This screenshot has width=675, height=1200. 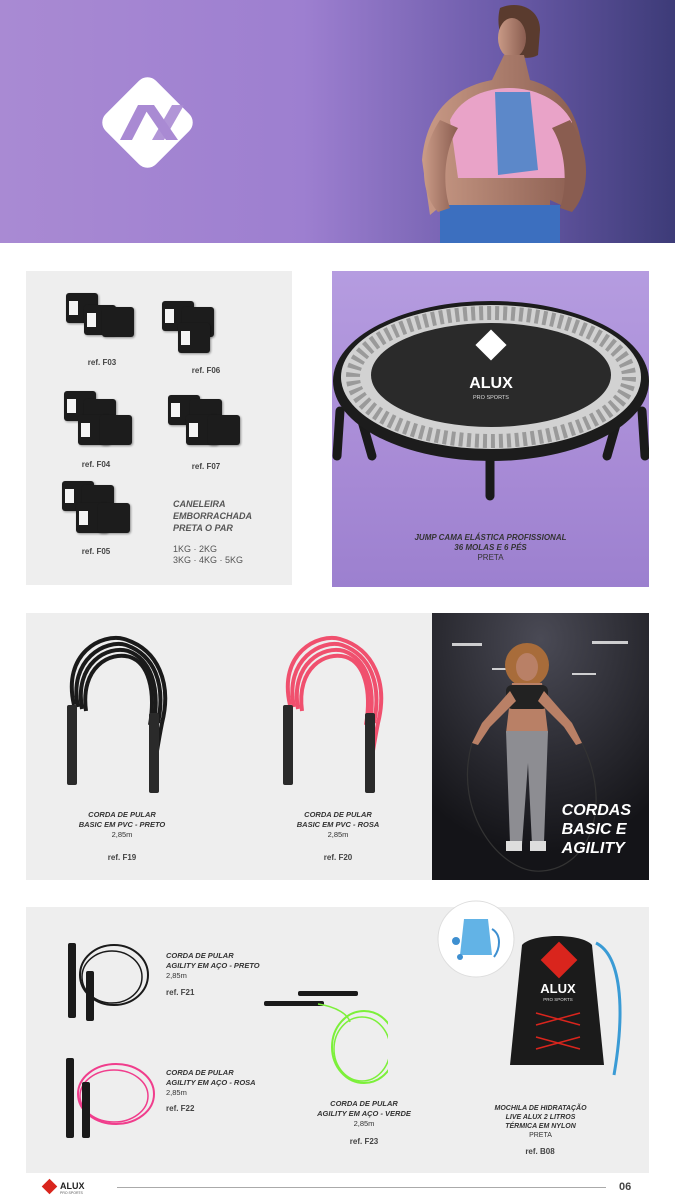 What do you see at coordinates (364, 1141) in the screenshot?
I see `ref-f23: ref. F23` at bounding box center [364, 1141].